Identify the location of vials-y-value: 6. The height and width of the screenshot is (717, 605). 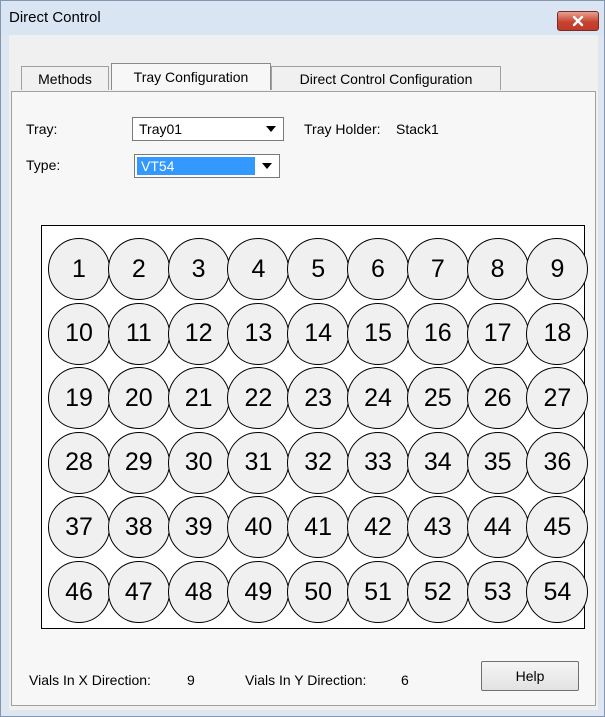
(405, 680).